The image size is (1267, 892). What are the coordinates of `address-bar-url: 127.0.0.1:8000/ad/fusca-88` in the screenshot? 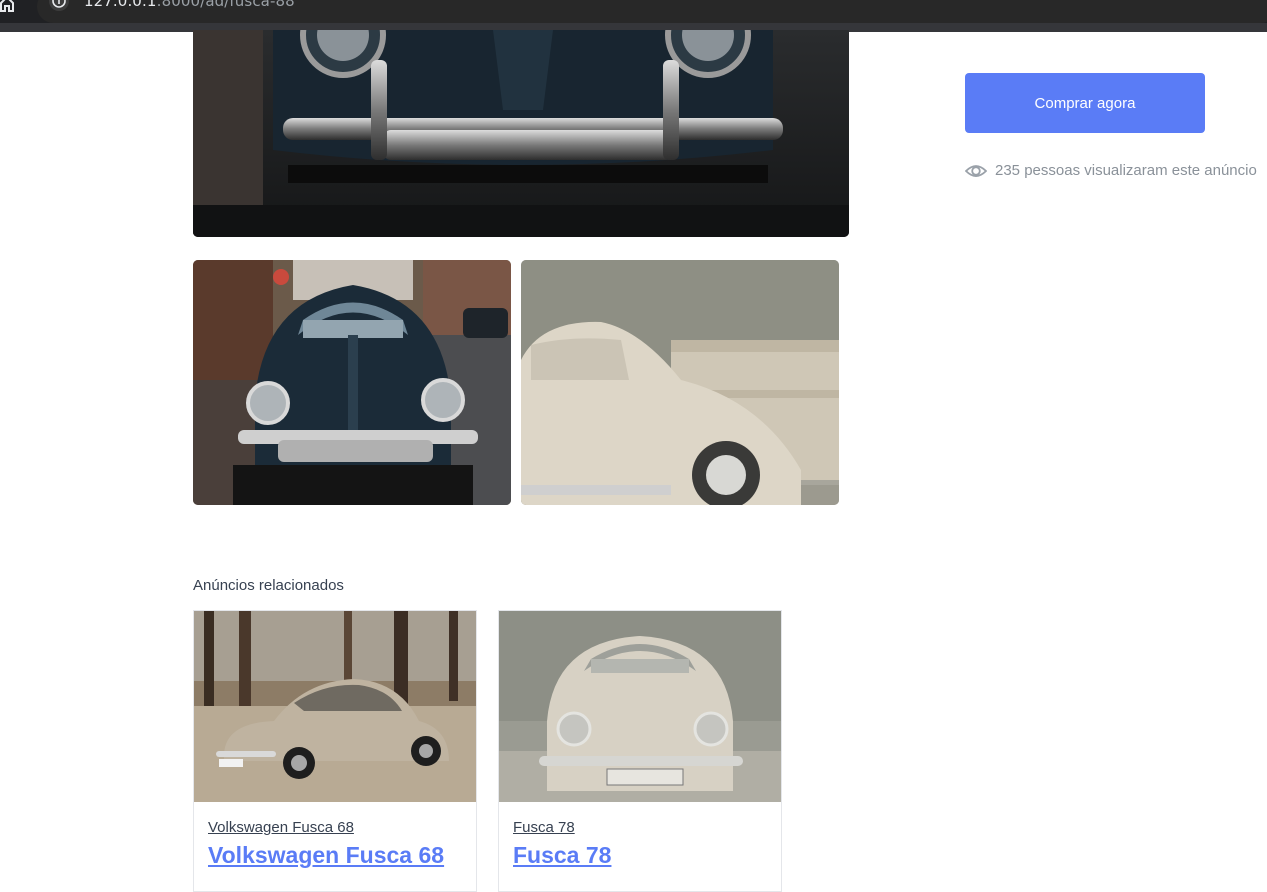 It's located at (189, 5).